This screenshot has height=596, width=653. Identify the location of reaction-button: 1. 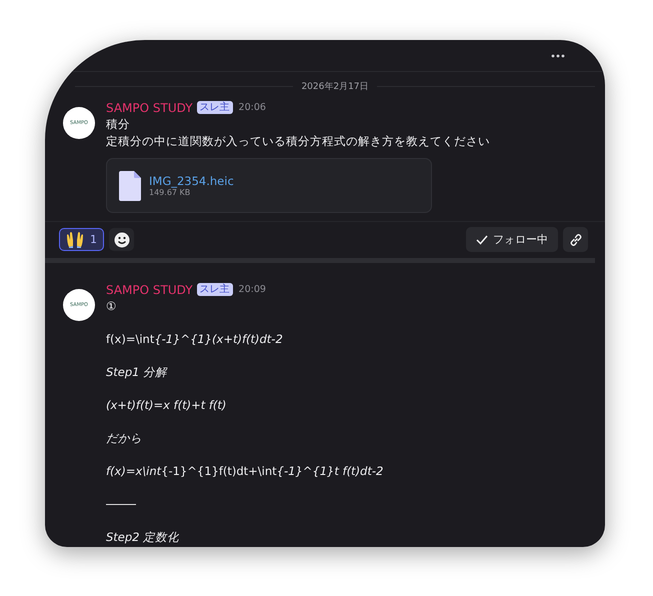
(81, 239).